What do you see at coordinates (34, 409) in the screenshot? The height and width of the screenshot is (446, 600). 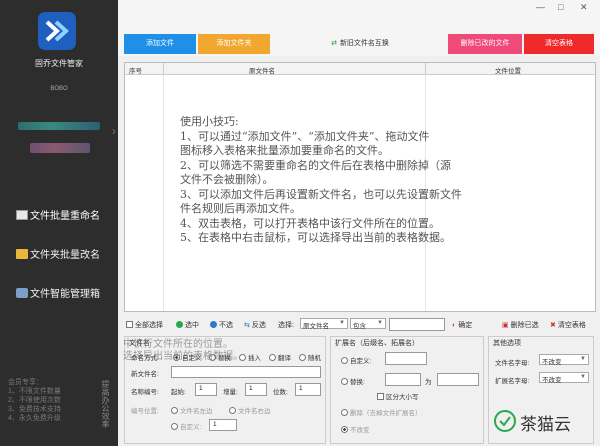 I see `benefit-line: 3、免费技术支持` at bounding box center [34, 409].